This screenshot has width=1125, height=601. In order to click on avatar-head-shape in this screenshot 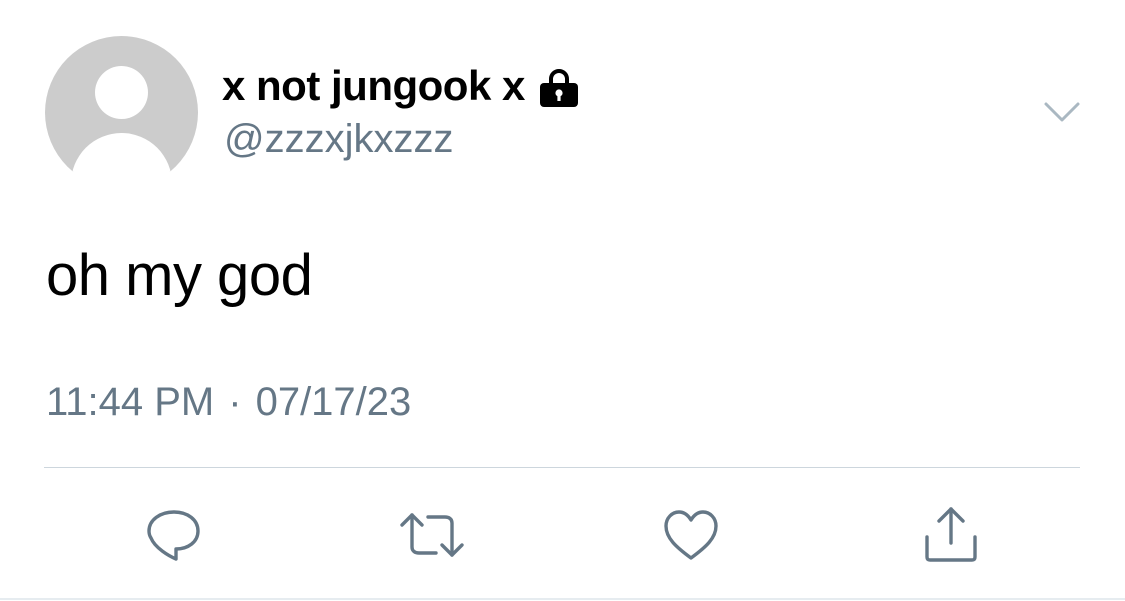, I will do `click(121, 92)`.